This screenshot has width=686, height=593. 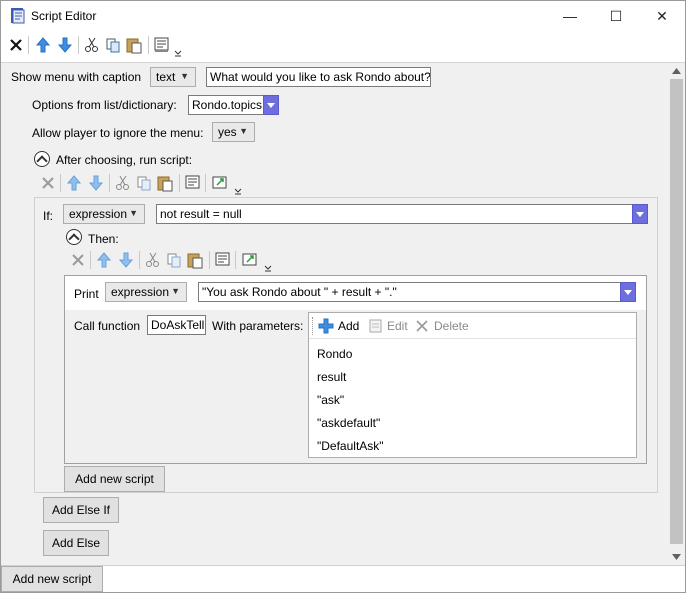 I want to click on divider, so click(x=343, y=62).